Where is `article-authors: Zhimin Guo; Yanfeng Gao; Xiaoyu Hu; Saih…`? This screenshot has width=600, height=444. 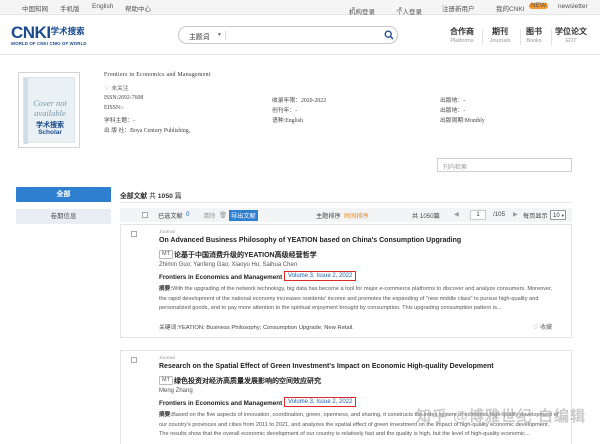
article-authors: Zhimin Guo; Yanfeng Gao; Xiaoyu Hu; Saih… is located at coordinates (228, 265).